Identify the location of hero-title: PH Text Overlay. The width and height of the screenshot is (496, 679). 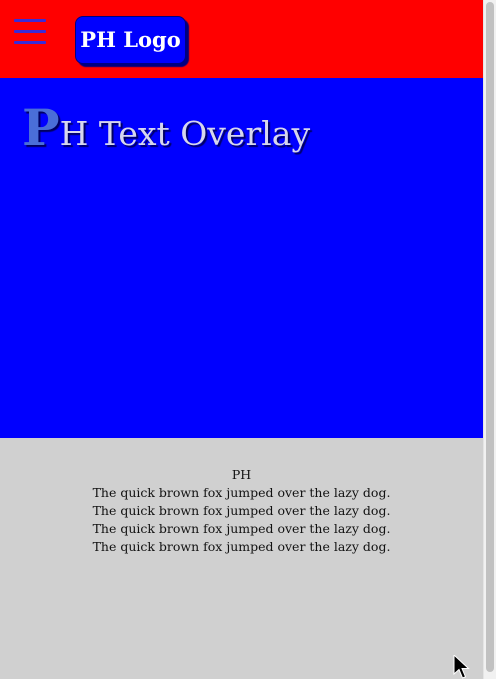
(166, 128).